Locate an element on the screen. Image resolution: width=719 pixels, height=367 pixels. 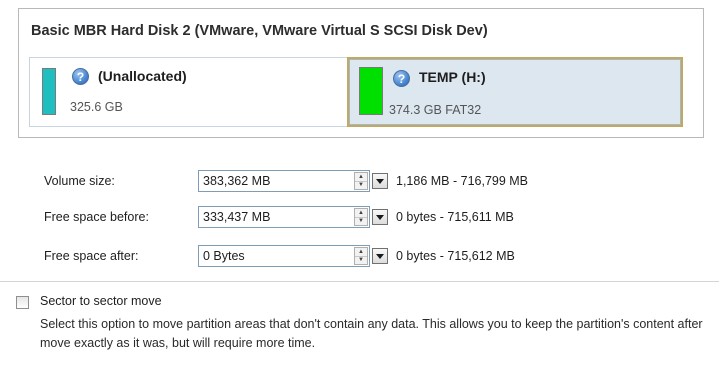
partition-size-fs: 374.3 GB FAT32 is located at coordinates (435, 110).